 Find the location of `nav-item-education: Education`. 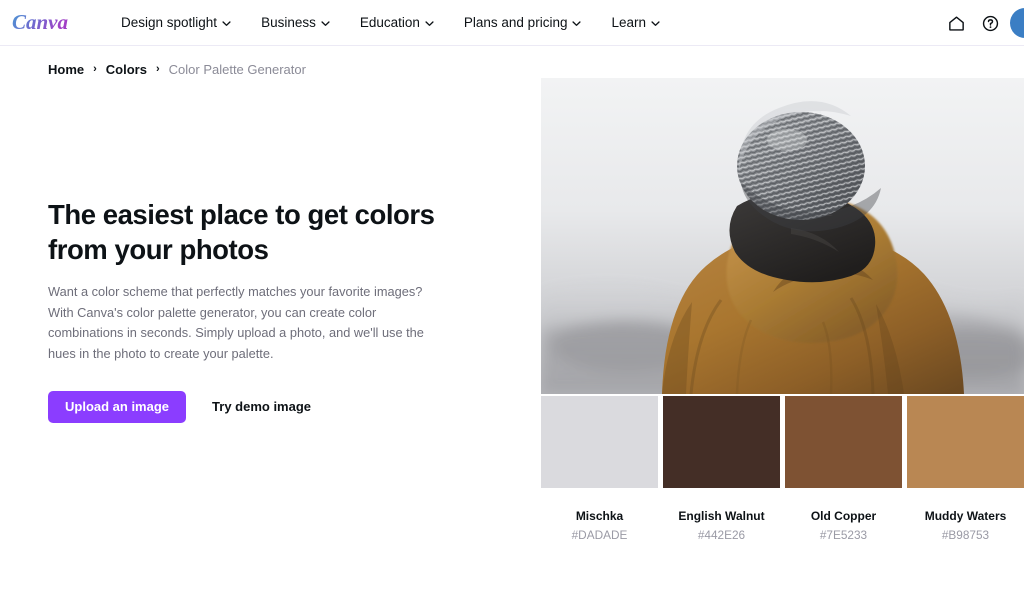

nav-item-education: Education is located at coordinates (397, 22).